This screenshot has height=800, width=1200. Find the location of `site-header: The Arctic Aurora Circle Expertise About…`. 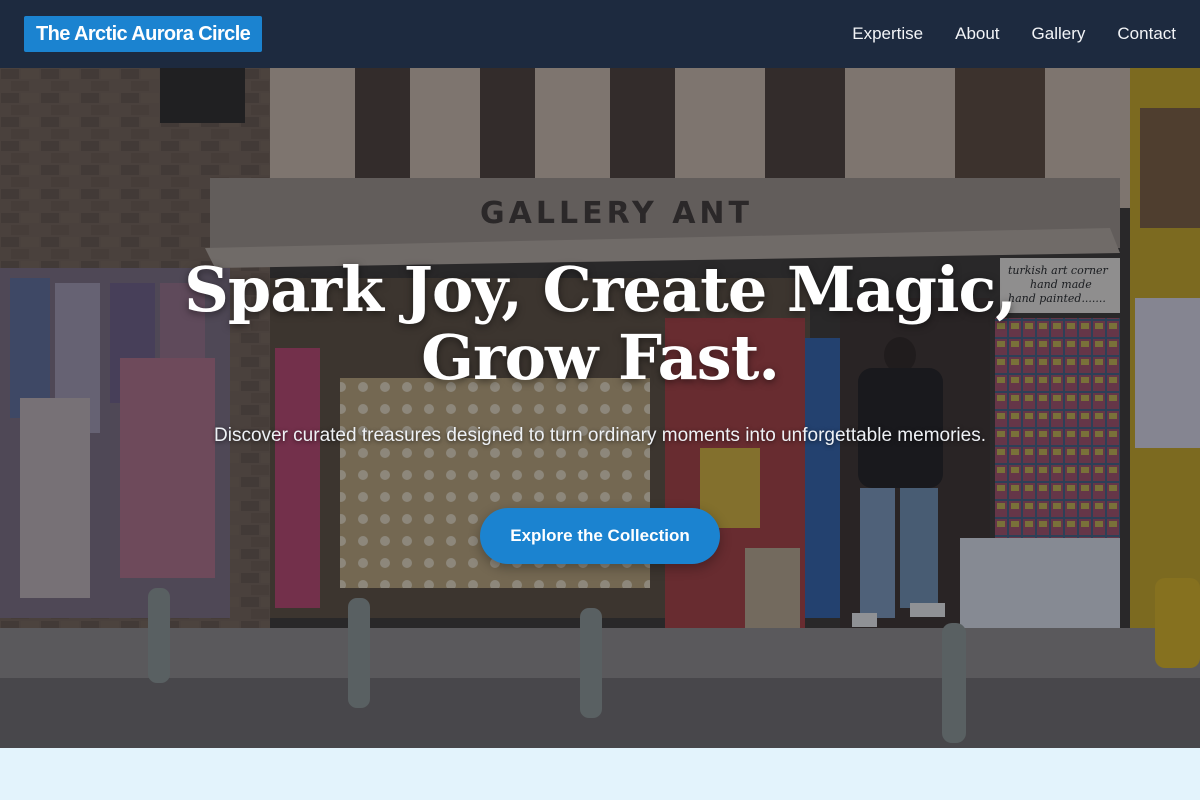

site-header: The Arctic Aurora Circle Expertise About… is located at coordinates (600, 34).